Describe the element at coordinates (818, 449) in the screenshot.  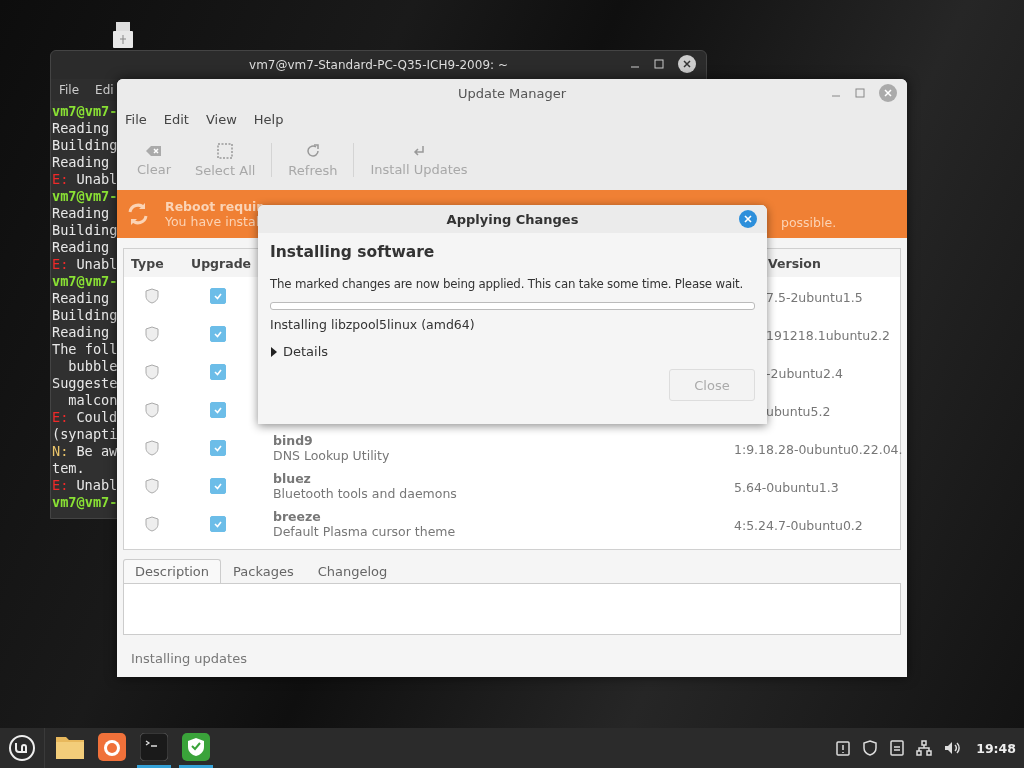
I see `package-version: 1:9.18.28-0ubuntu0.22.04.` at that location.